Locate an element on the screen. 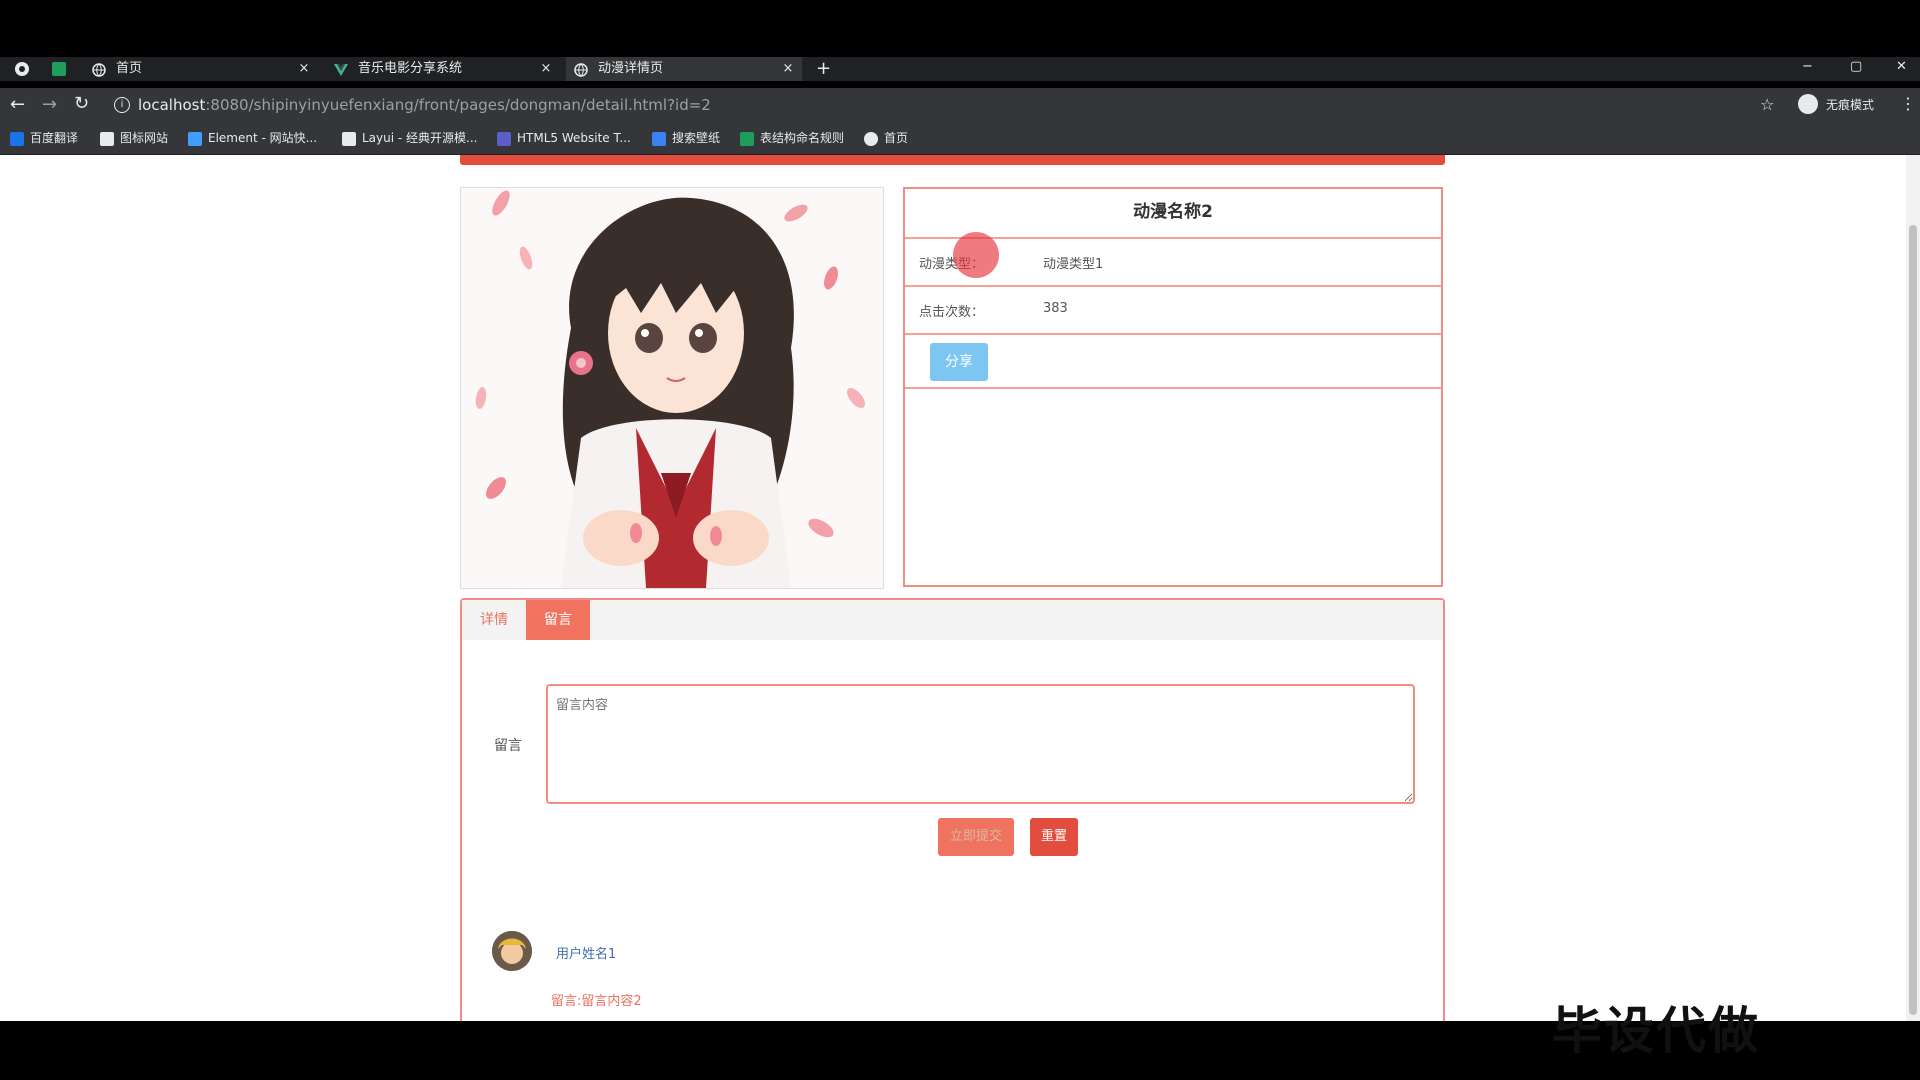 Image resolution: width=1920 pixels, height=1080 pixels. more-menu-icon: ⋮ is located at coordinates (1908, 103).